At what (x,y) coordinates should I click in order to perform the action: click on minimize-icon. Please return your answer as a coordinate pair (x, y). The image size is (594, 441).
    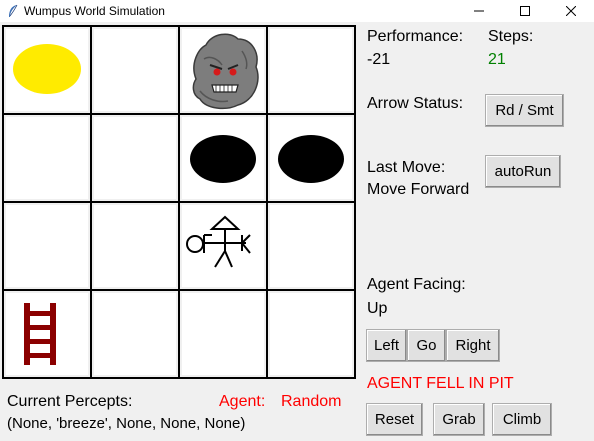
    Looking at the image, I should click on (479, 11).